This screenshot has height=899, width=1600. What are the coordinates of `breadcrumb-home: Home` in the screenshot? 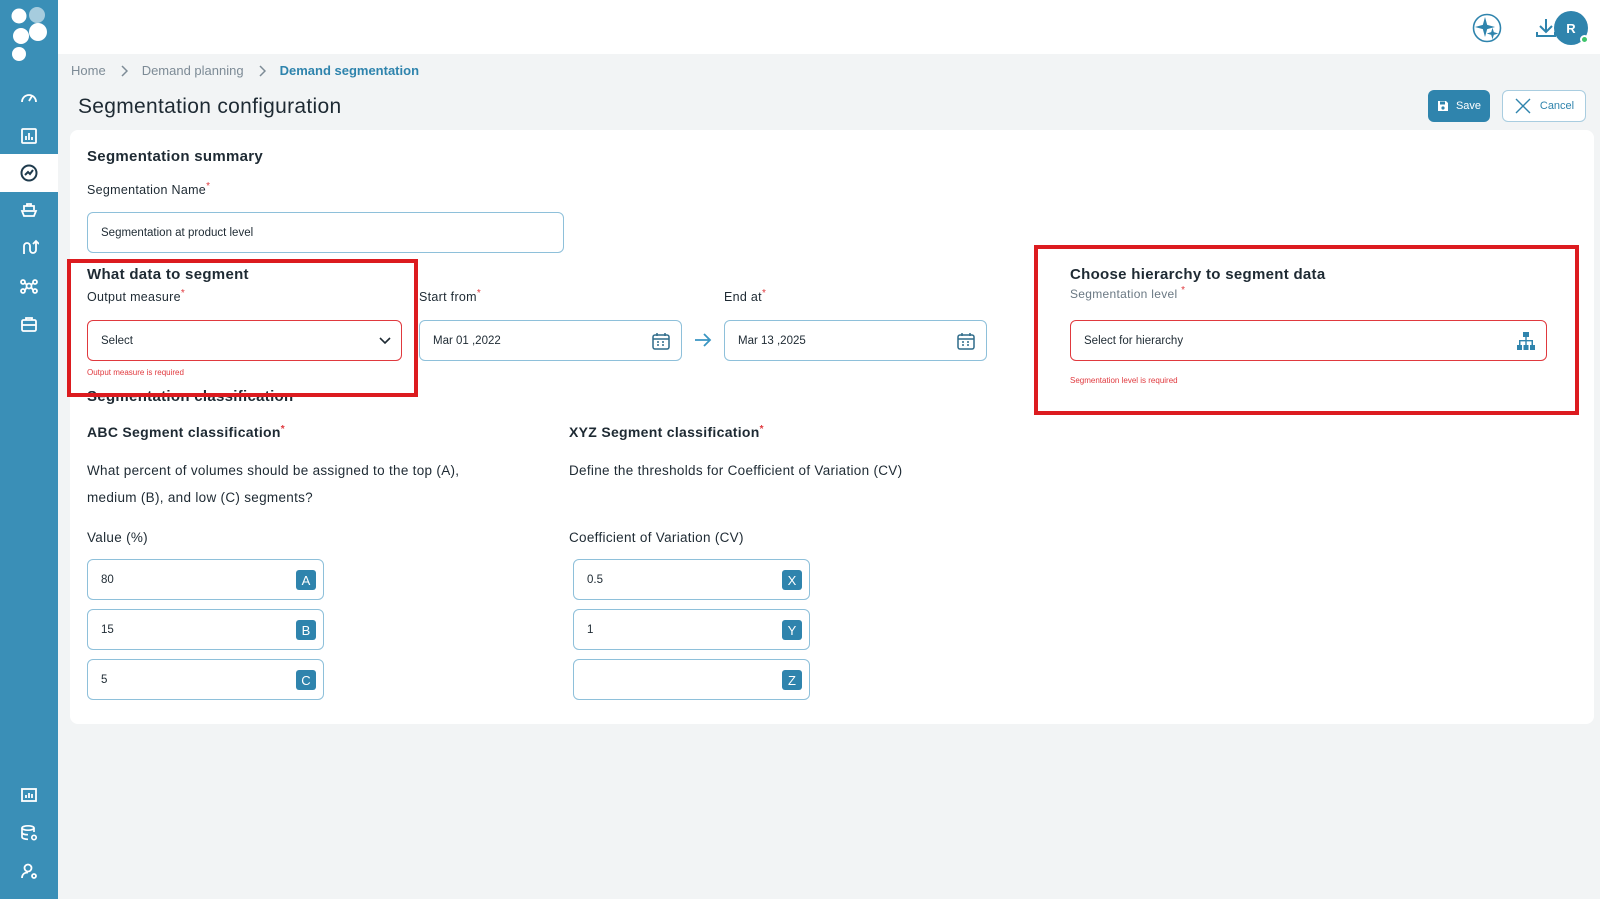 It's located at (88, 70).